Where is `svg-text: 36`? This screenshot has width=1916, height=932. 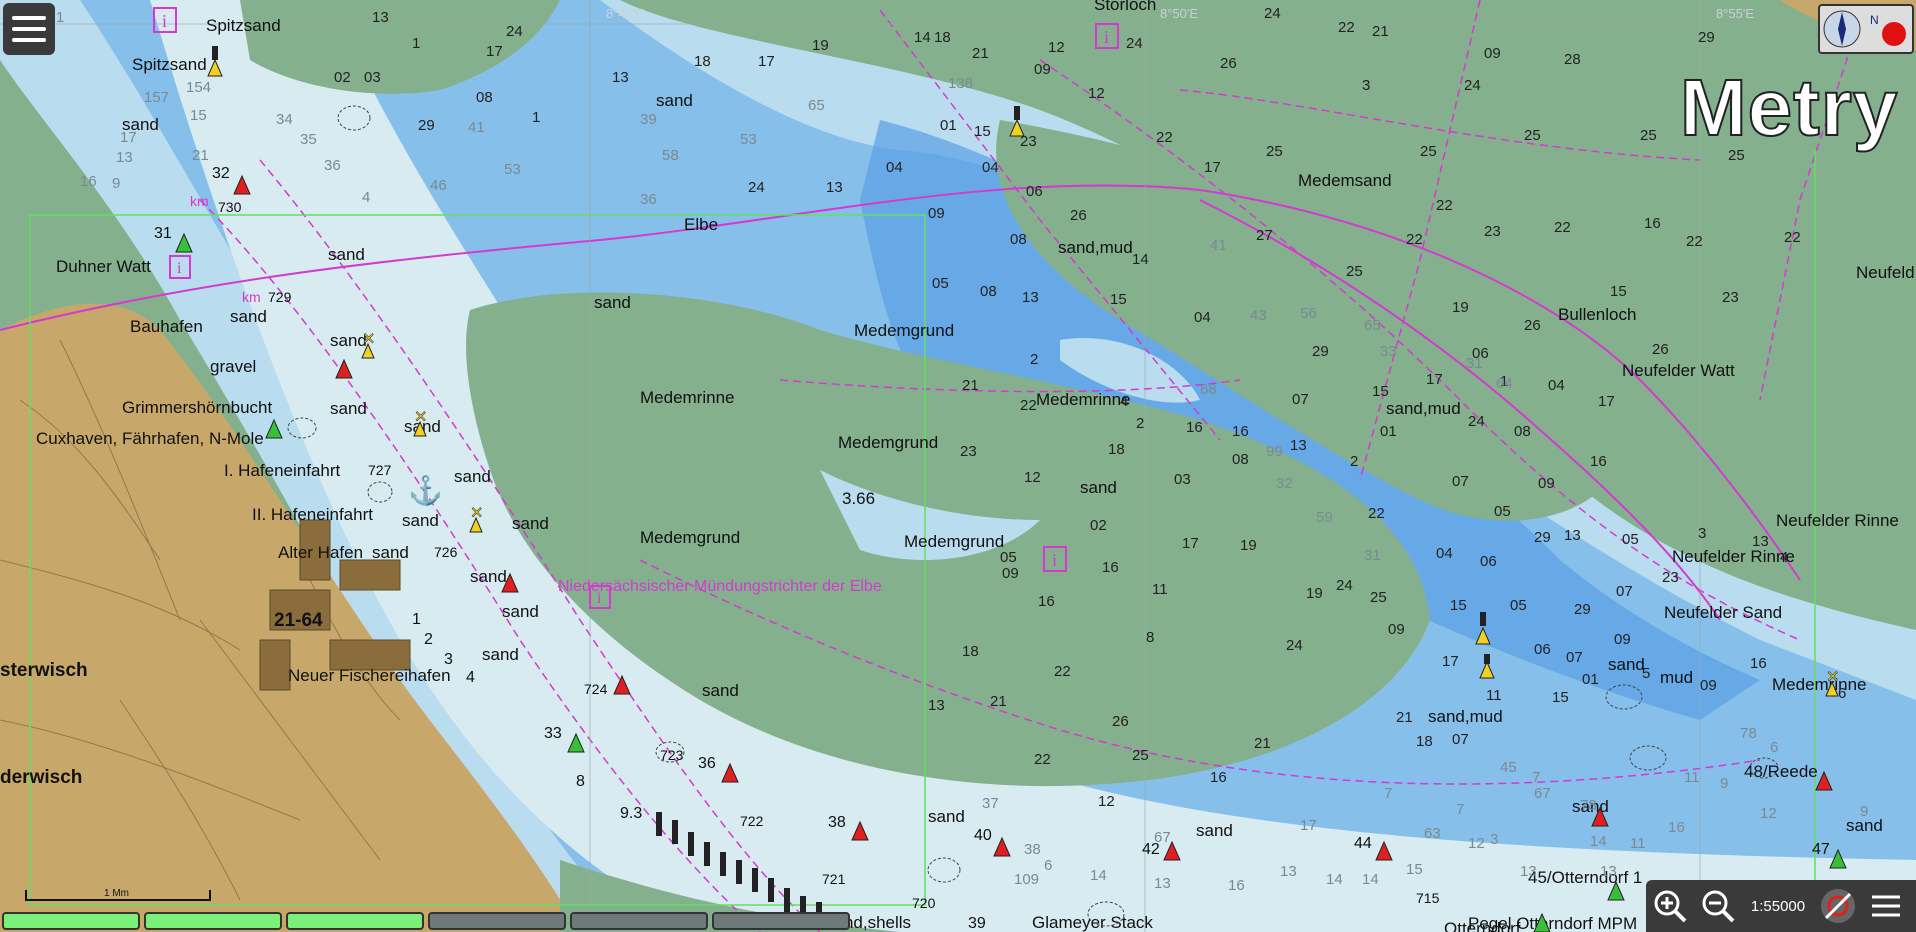
svg-text: 36 is located at coordinates (332, 165).